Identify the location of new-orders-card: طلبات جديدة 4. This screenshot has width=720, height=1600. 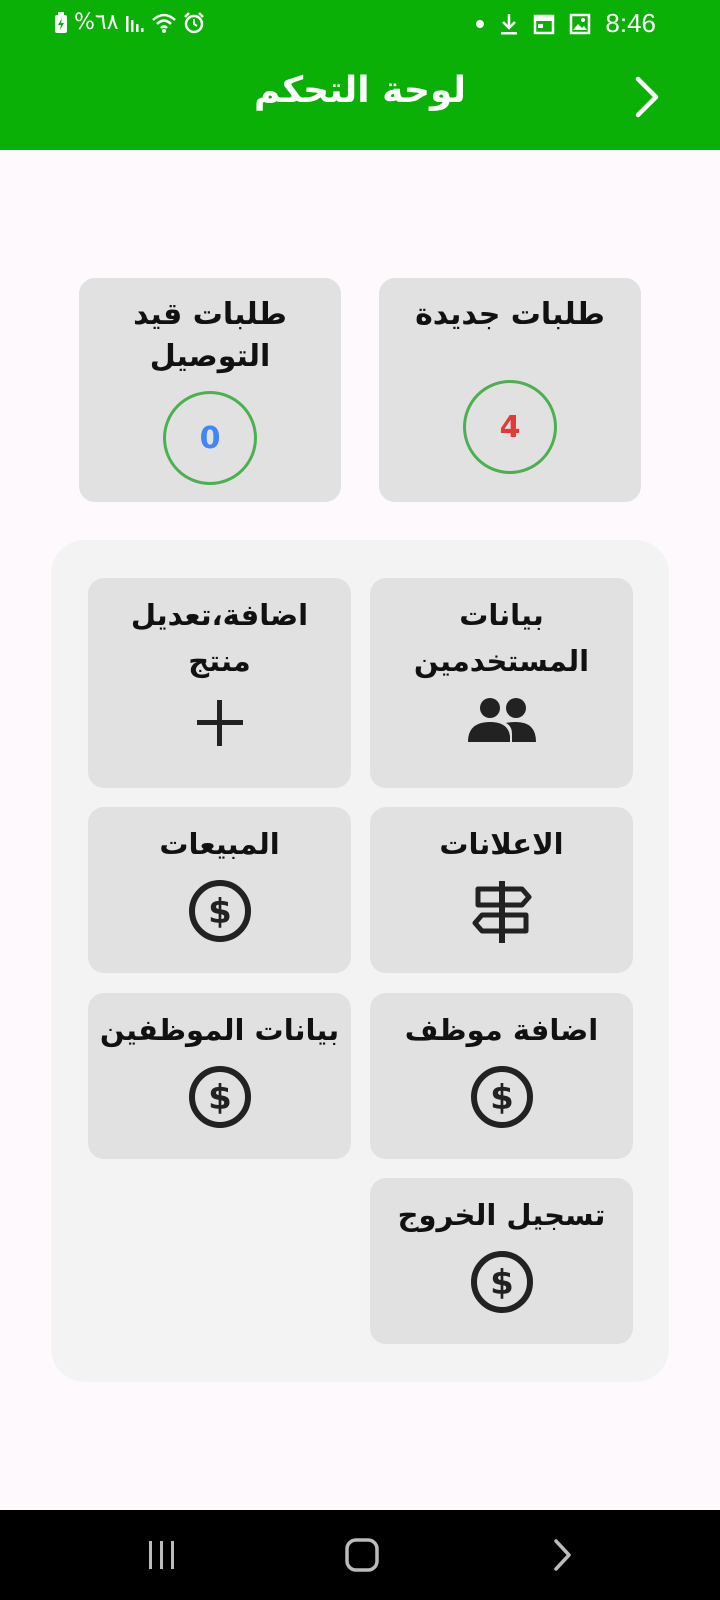
(510, 390).